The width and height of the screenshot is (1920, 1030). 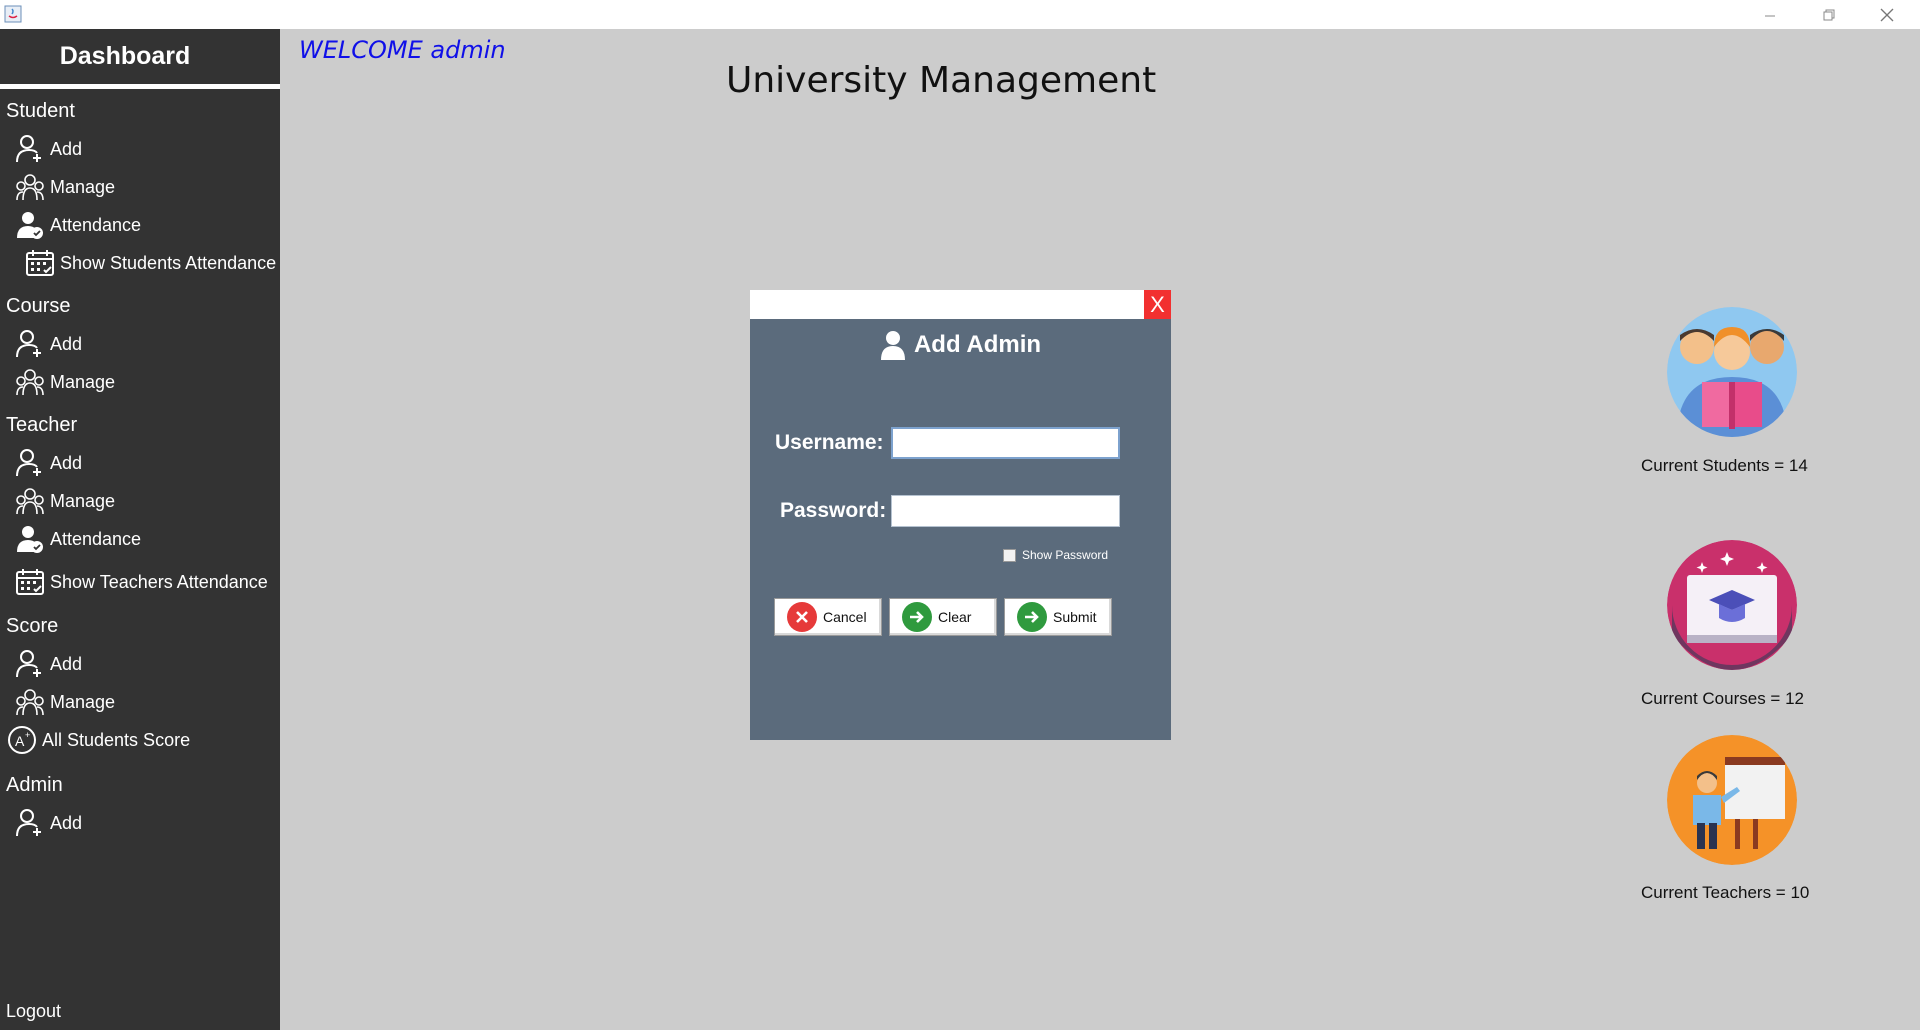 What do you see at coordinates (1725, 892) in the screenshot?
I see `current-teachers-count: Current Teachers = 10` at bounding box center [1725, 892].